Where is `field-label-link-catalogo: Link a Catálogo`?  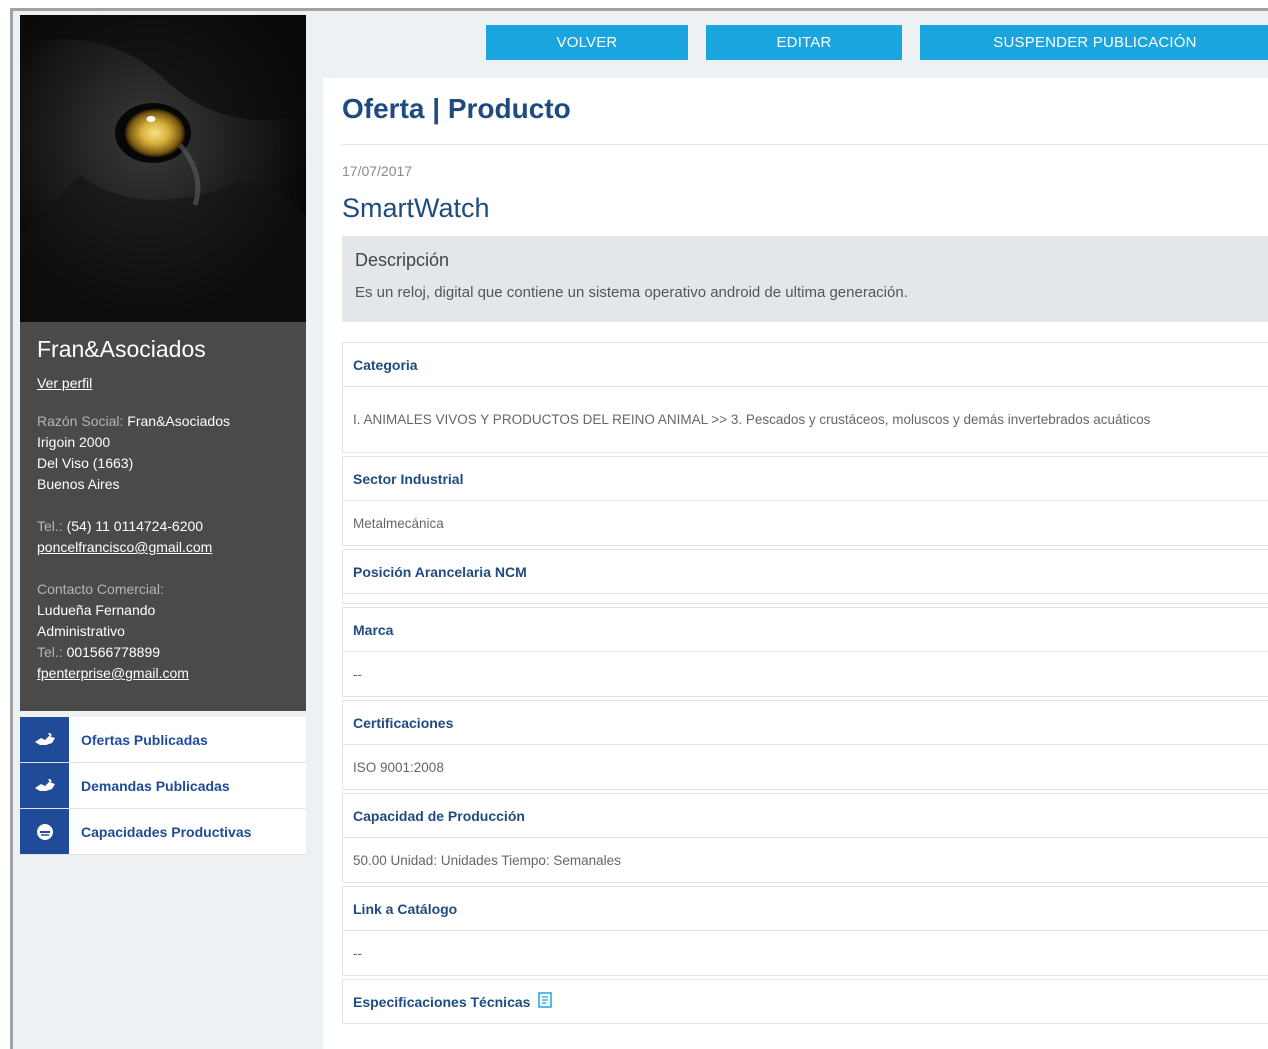 field-label-link-catalogo: Link a Catálogo is located at coordinates (805, 908).